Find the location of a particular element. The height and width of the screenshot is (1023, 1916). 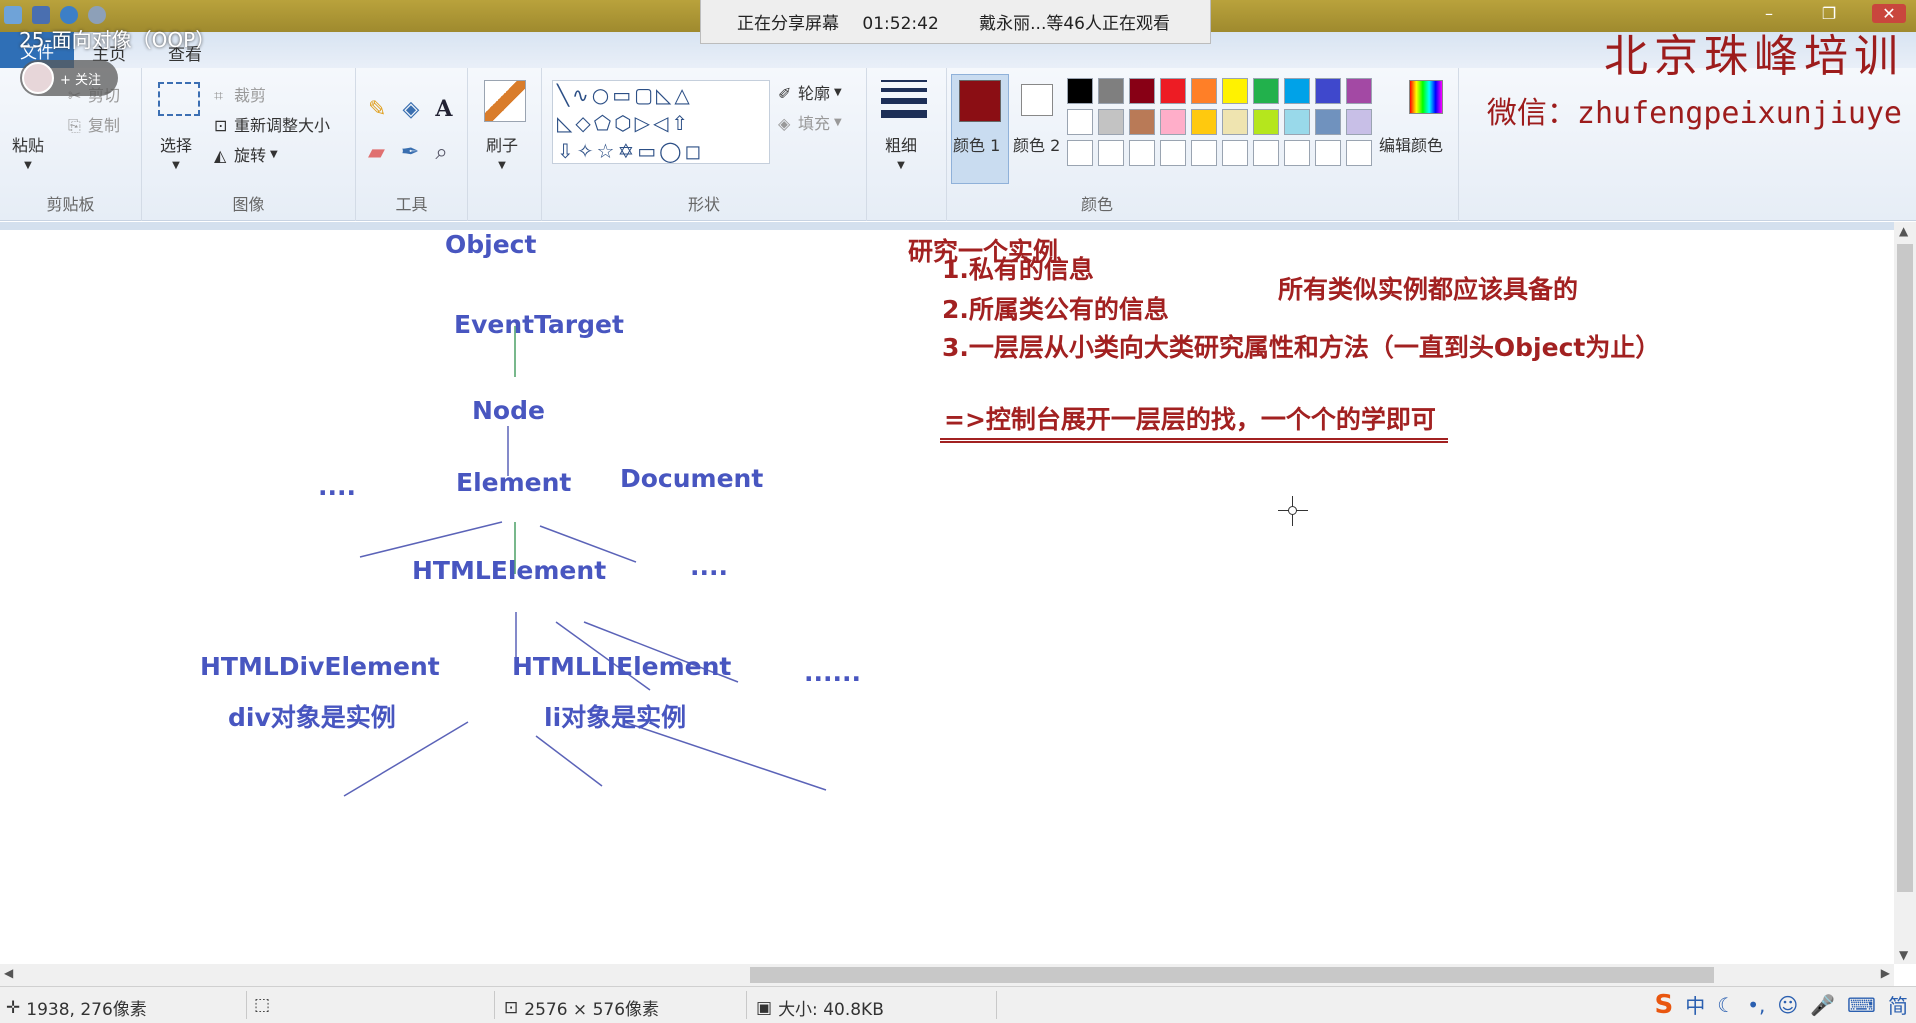

scroll-down-icon: ▼ is located at coordinates (1903, 955).